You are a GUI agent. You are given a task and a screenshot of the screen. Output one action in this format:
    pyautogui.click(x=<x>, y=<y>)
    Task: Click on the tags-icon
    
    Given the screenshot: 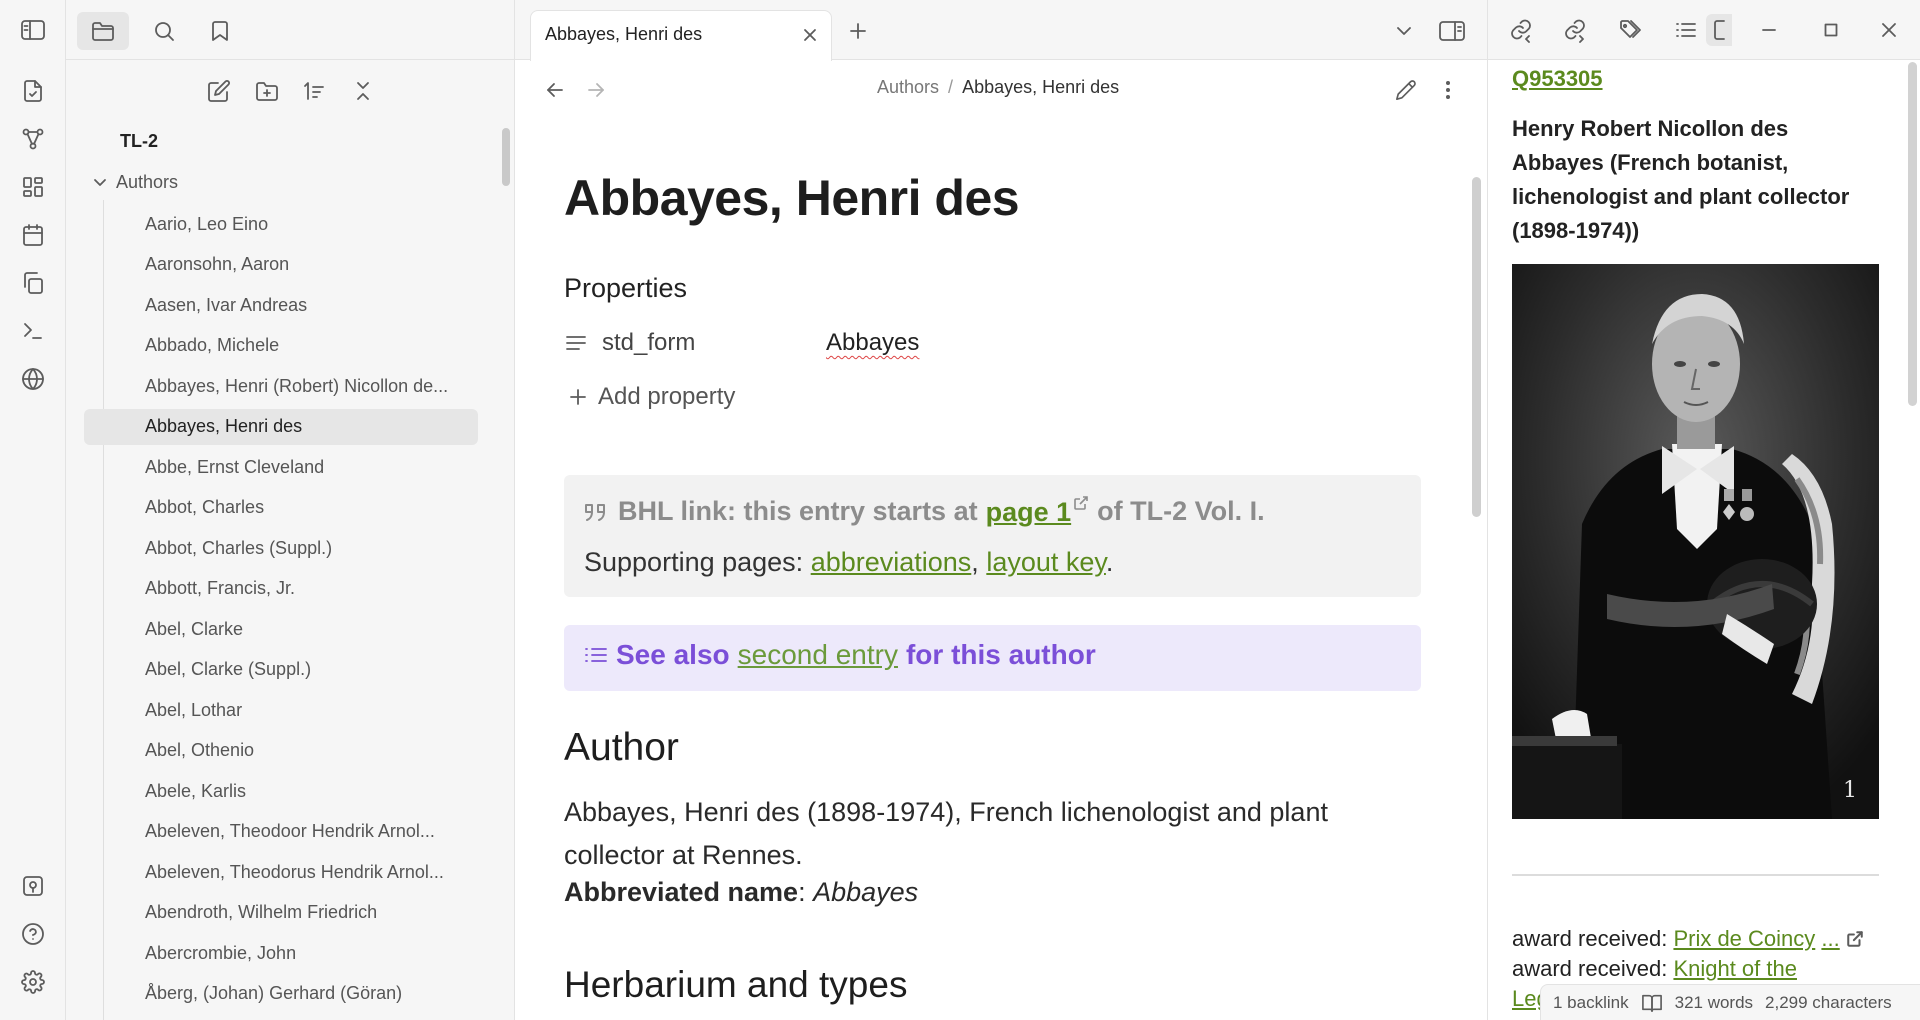 What is the action you would take?
    pyautogui.click(x=1632, y=30)
    